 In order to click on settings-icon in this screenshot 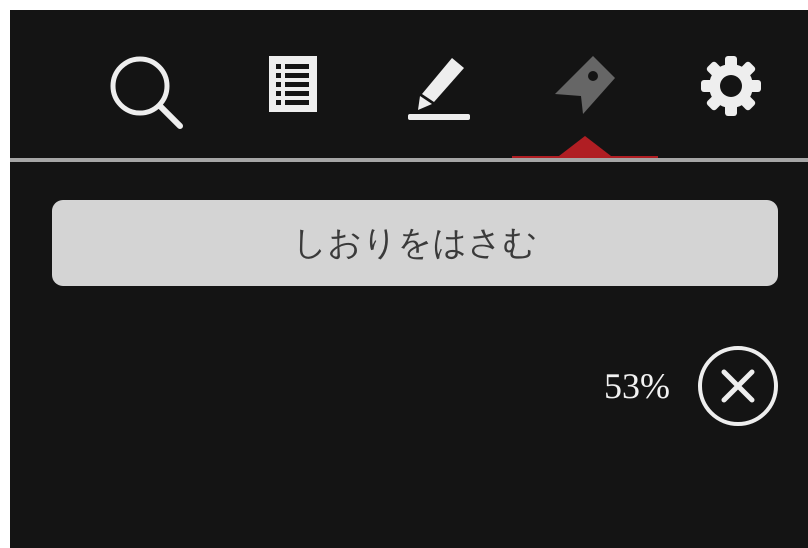, I will do `click(731, 86)`.